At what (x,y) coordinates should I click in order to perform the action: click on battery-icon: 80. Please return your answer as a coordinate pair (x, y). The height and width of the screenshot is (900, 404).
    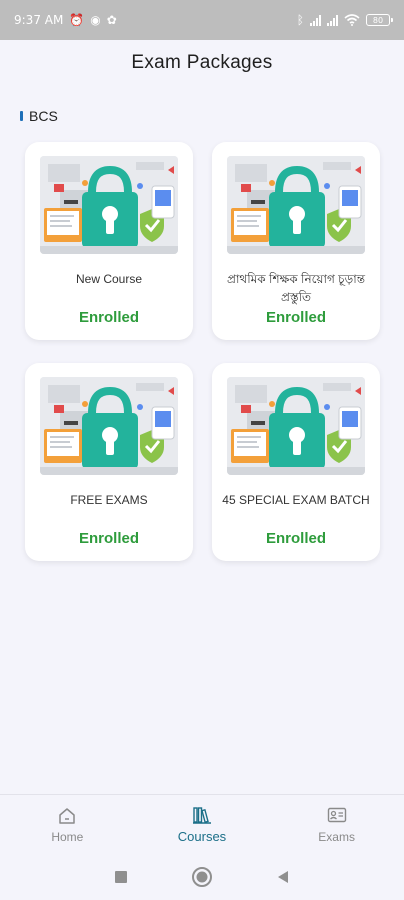
    Looking at the image, I should click on (379, 20).